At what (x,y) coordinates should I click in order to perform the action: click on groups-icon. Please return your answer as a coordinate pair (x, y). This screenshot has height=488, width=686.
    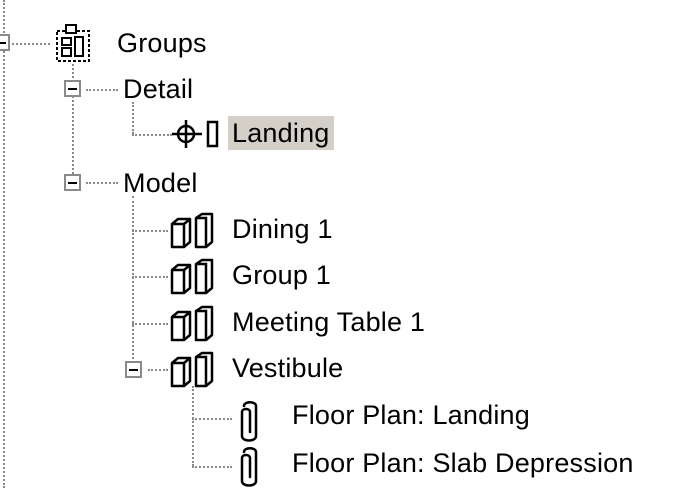
    Looking at the image, I should click on (73, 43).